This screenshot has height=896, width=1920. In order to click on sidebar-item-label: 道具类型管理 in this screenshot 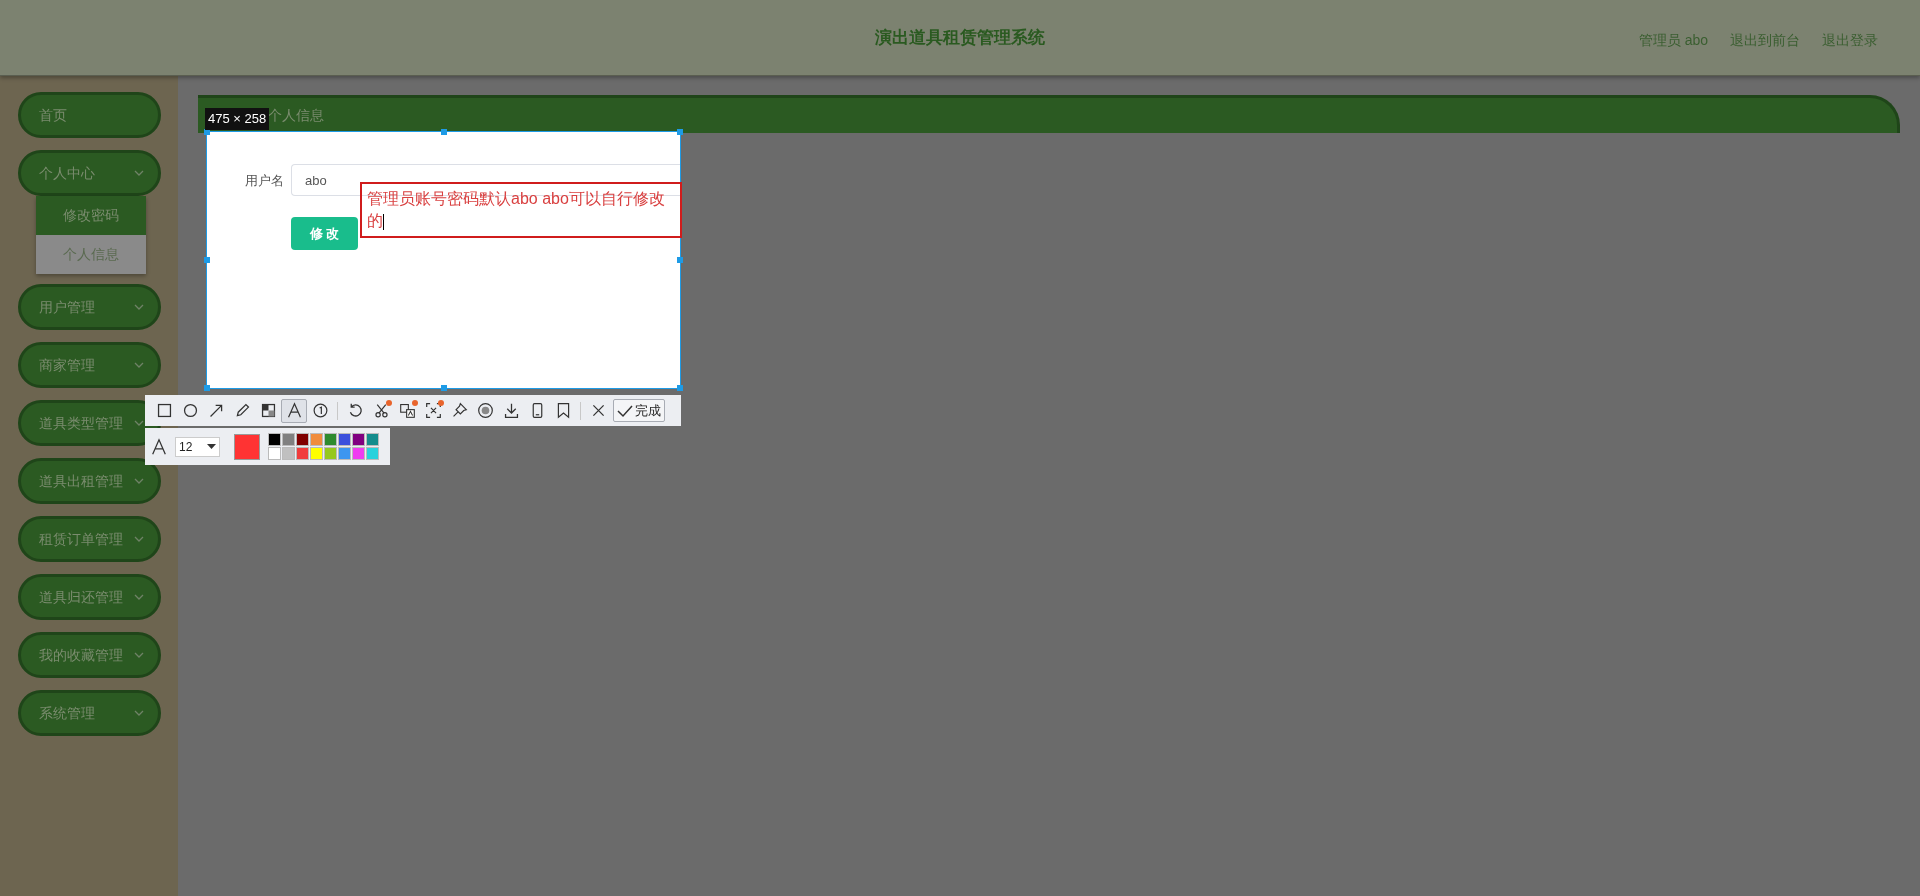, I will do `click(81, 423)`.